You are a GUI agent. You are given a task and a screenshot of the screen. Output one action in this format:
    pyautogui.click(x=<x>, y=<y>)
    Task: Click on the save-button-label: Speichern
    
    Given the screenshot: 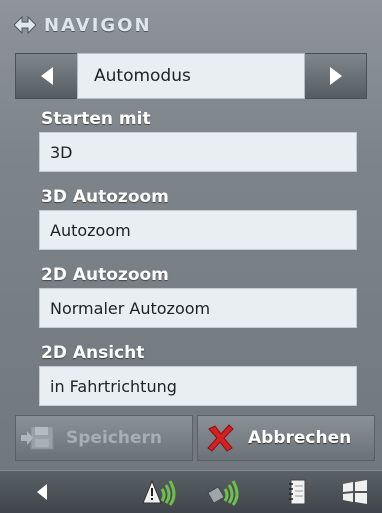 What is the action you would take?
    pyautogui.click(x=114, y=438)
    